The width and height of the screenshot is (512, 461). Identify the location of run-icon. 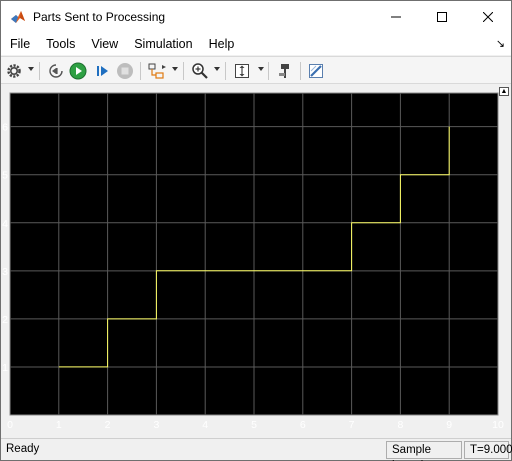
(78, 71).